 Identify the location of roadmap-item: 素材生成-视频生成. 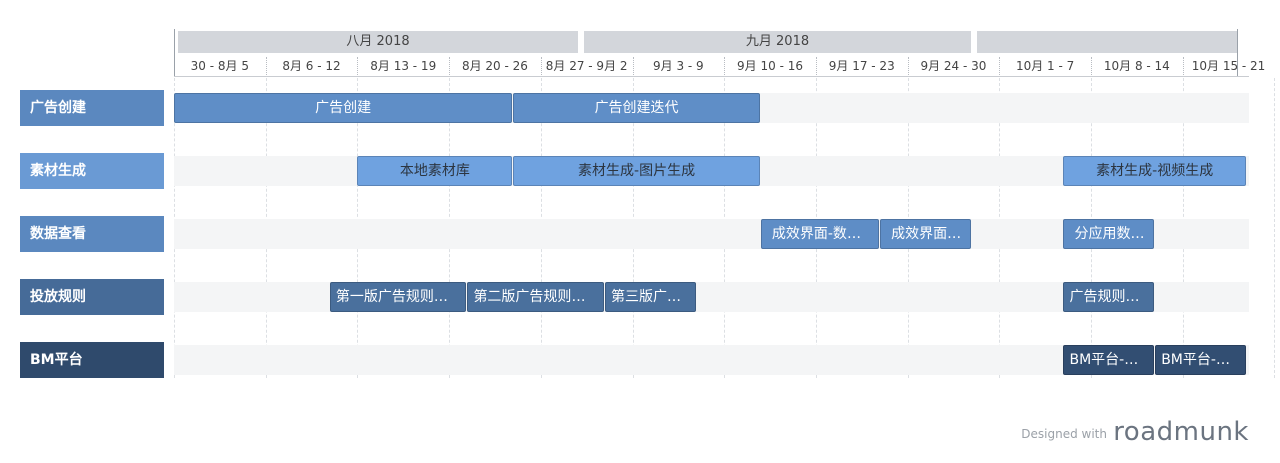
(1154, 171).